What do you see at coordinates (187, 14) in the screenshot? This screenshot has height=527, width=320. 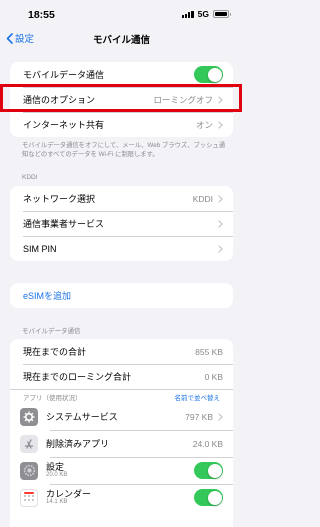 I see `signal-icon` at bounding box center [187, 14].